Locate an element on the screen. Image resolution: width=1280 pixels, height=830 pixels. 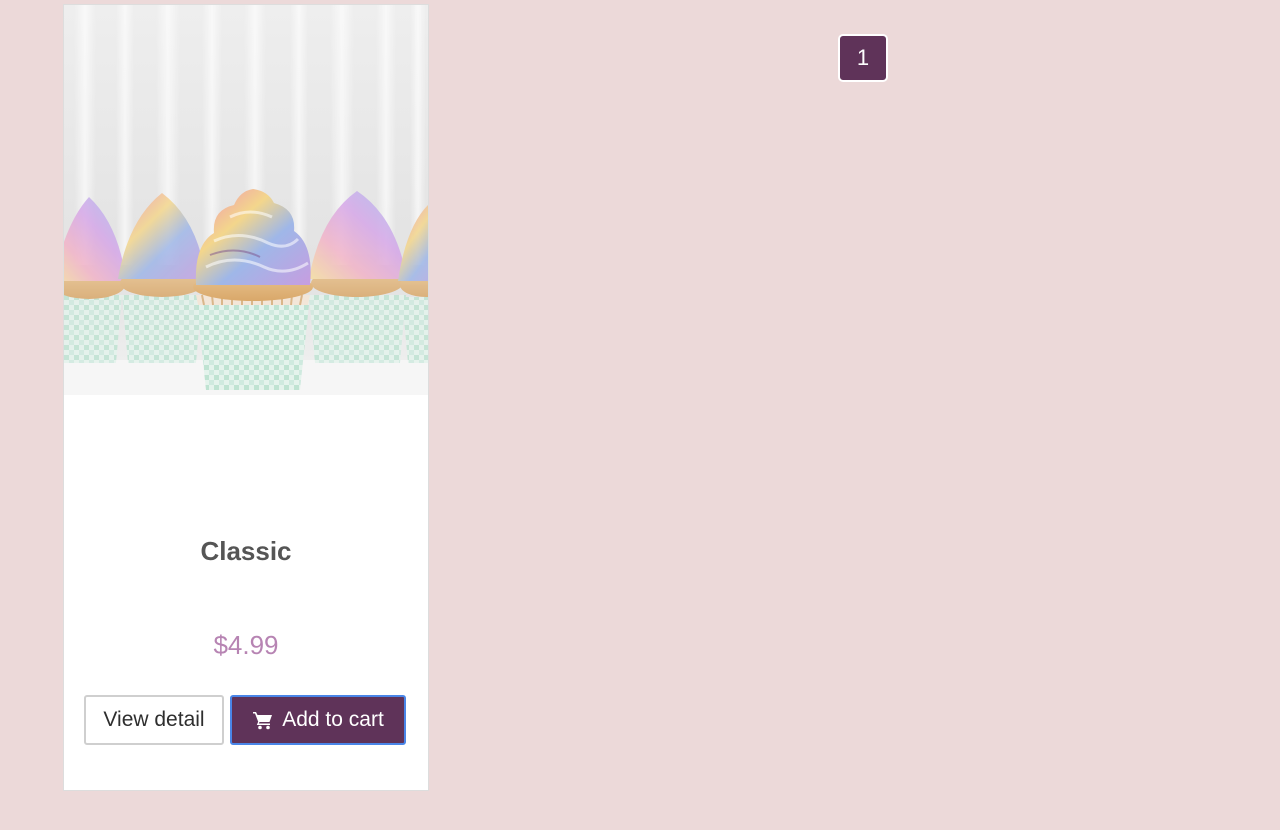
view-detail-button: View detail is located at coordinates (154, 720).